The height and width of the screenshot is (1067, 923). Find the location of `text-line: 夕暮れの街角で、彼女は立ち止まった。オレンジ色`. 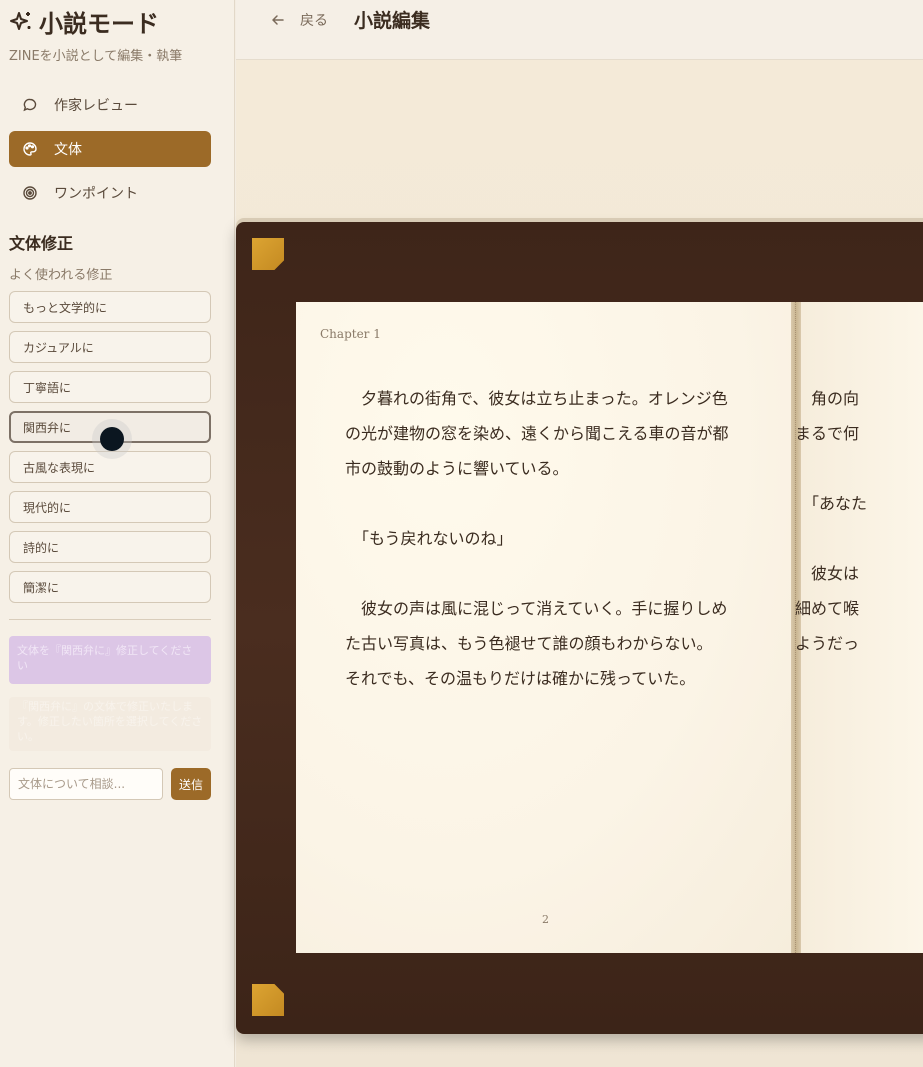

text-line: 夕暮れの街角で、彼女は立ち止まった。オレンジ色 is located at coordinates (544, 398).